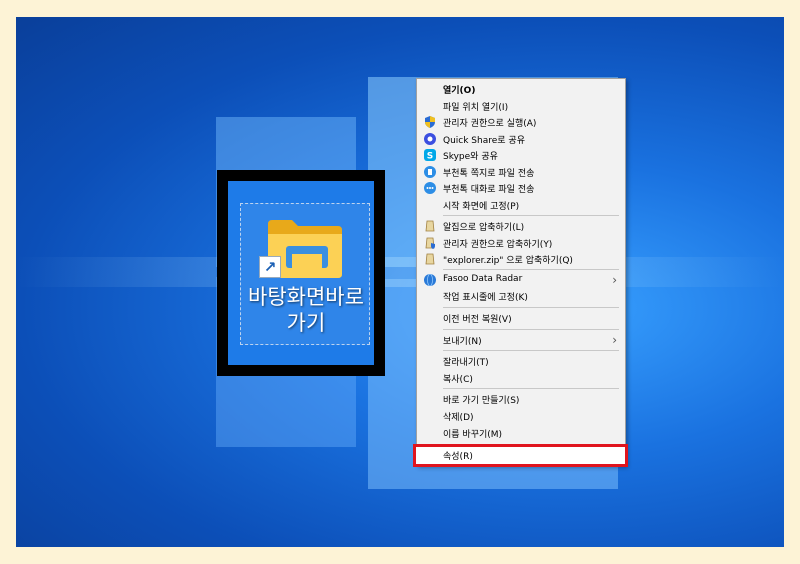 This screenshot has width=800, height=564. I want to click on menu-item-buzzer-note: 부천톡 쪽지로 파일 전송, so click(521, 172).